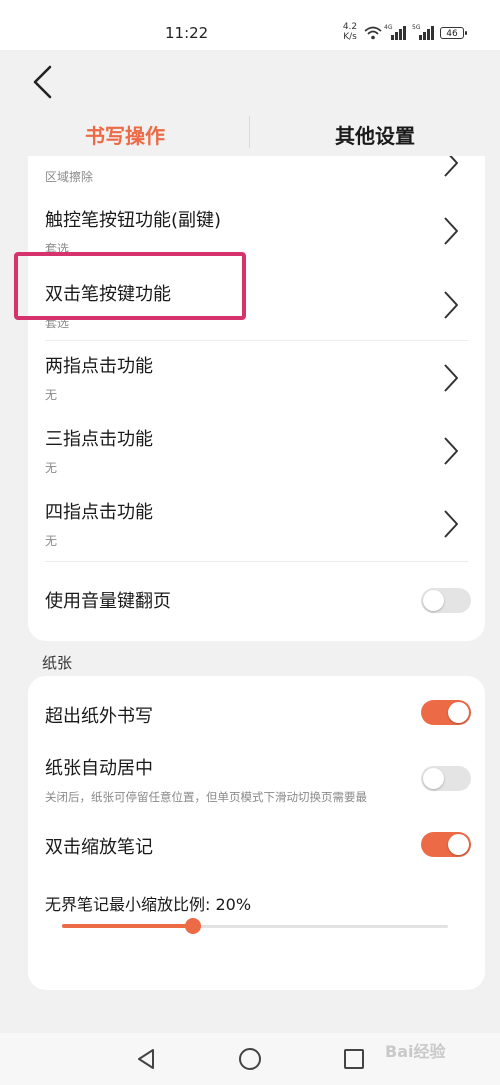 The image size is (500, 1085). What do you see at coordinates (99, 439) in the screenshot?
I see `row-title: 三指点击功能` at bounding box center [99, 439].